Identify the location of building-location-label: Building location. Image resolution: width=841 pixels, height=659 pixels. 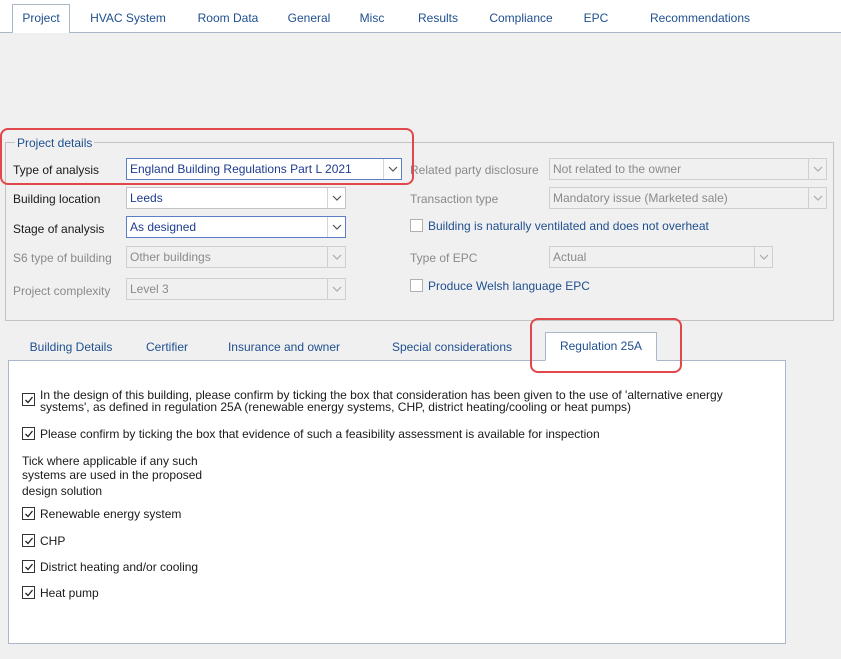
(57, 199).